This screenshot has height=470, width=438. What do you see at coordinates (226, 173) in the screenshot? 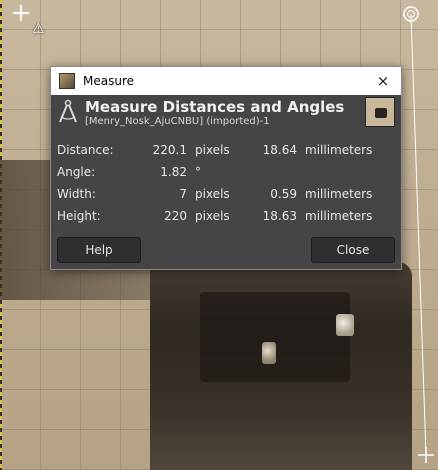
I see `measurement-row-angle: Angle: 1.82 °` at bounding box center [226, 173].